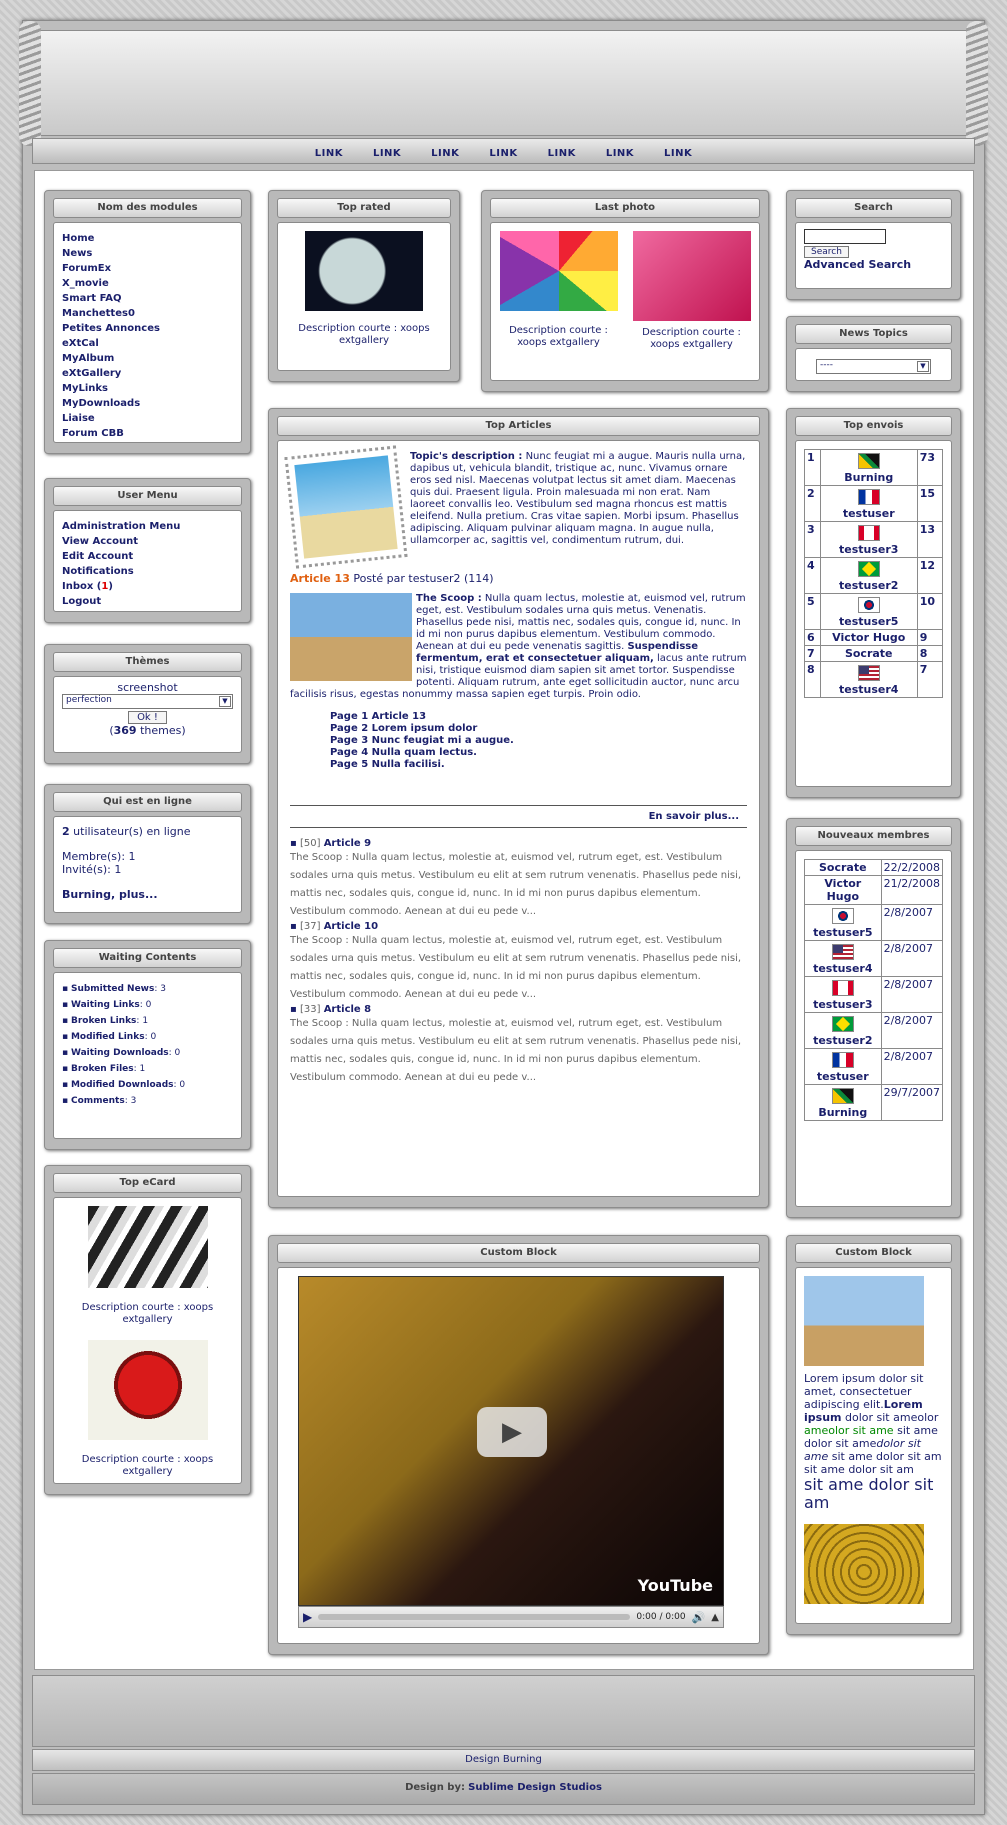 This screenshot has height=1825, width=1007. What do you see at coordinates (868, 611) in the screenshot?
I see `user-cell: testuser5` at bounding box center [868, 611].